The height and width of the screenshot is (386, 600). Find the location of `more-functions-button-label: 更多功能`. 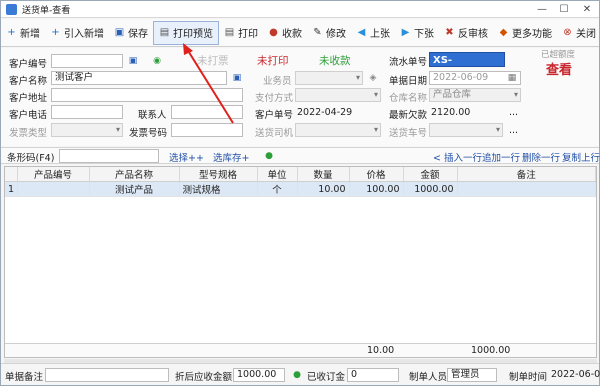

more-functions-button-label: 更多功能 is located at coordinates (532, 34).